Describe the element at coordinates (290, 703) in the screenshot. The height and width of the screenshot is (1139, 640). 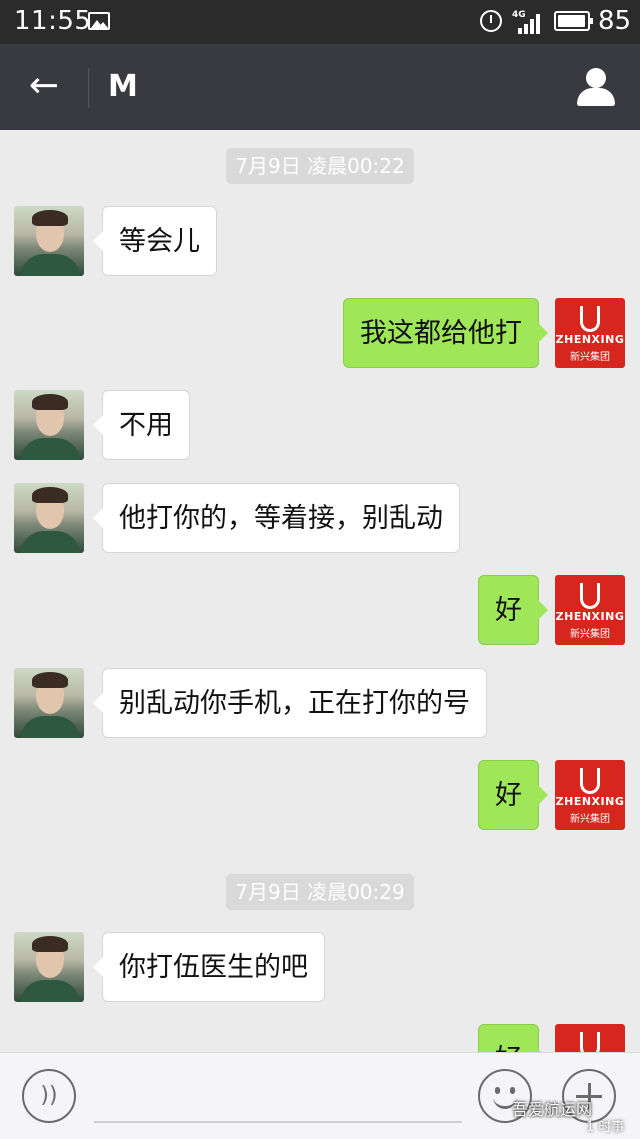
I see `message-bubble-incoming: 别乱动你手机，正在打你的号` at that location.